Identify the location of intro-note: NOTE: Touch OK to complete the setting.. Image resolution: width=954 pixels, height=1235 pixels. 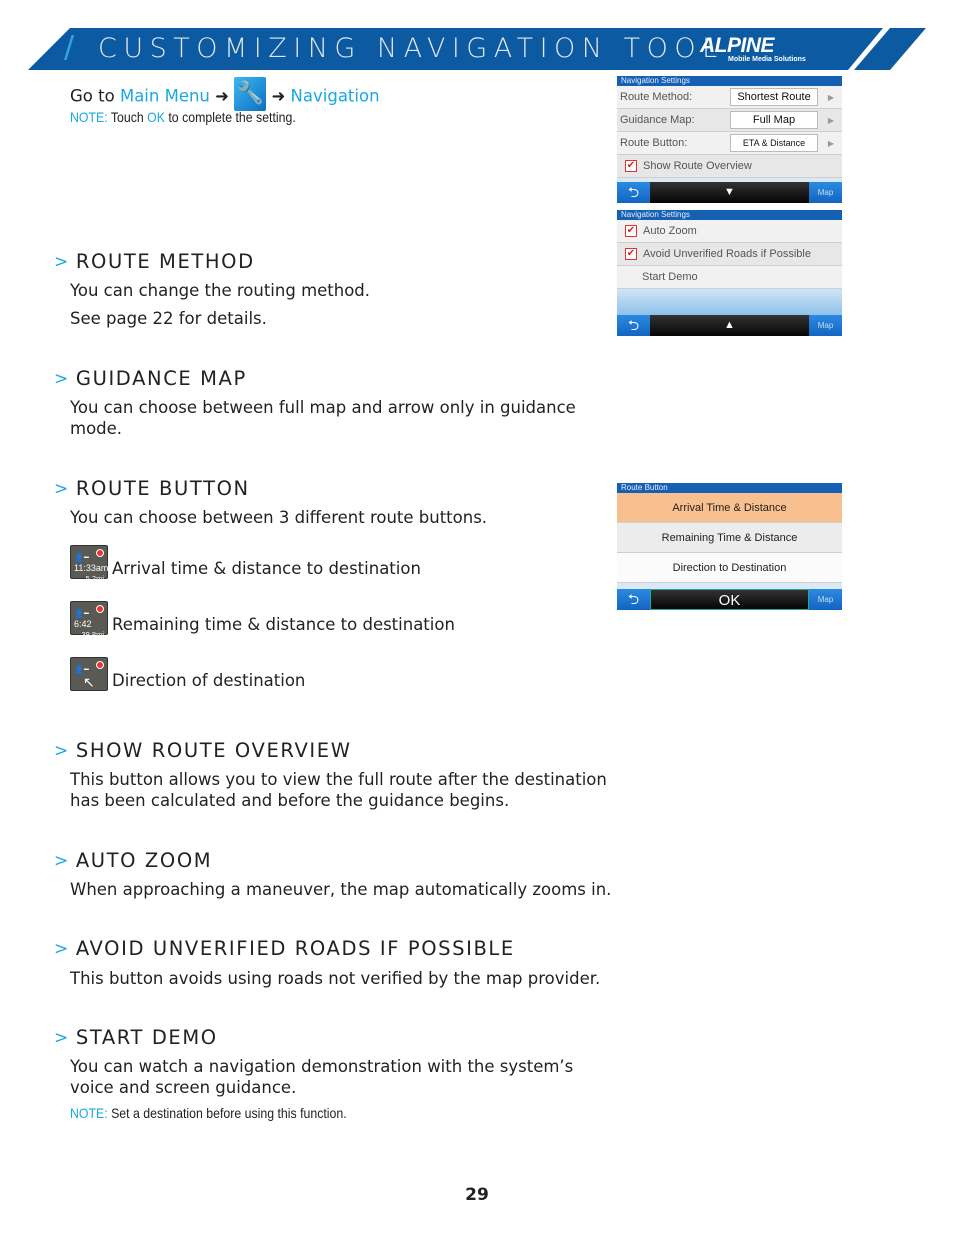
(183, 117).